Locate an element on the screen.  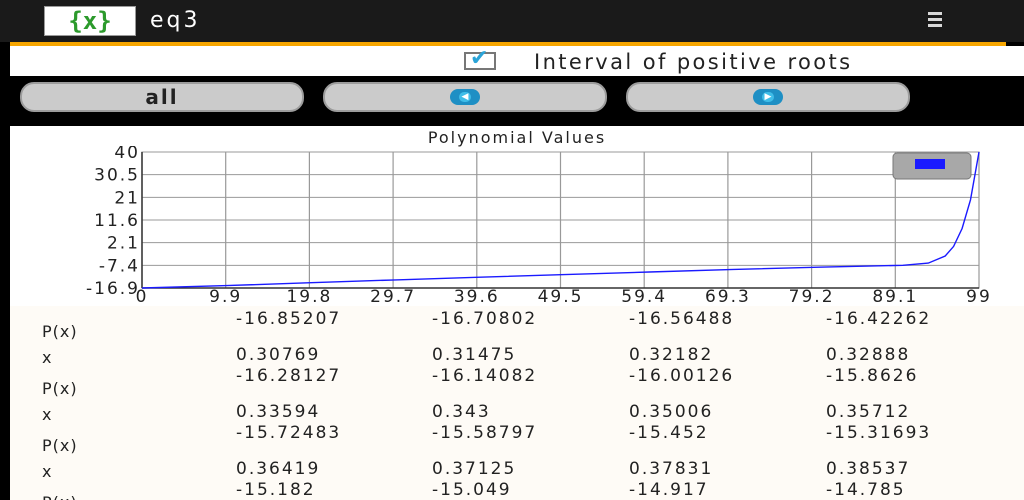
previous-button: ◀ is located at coordinates (465, 97).